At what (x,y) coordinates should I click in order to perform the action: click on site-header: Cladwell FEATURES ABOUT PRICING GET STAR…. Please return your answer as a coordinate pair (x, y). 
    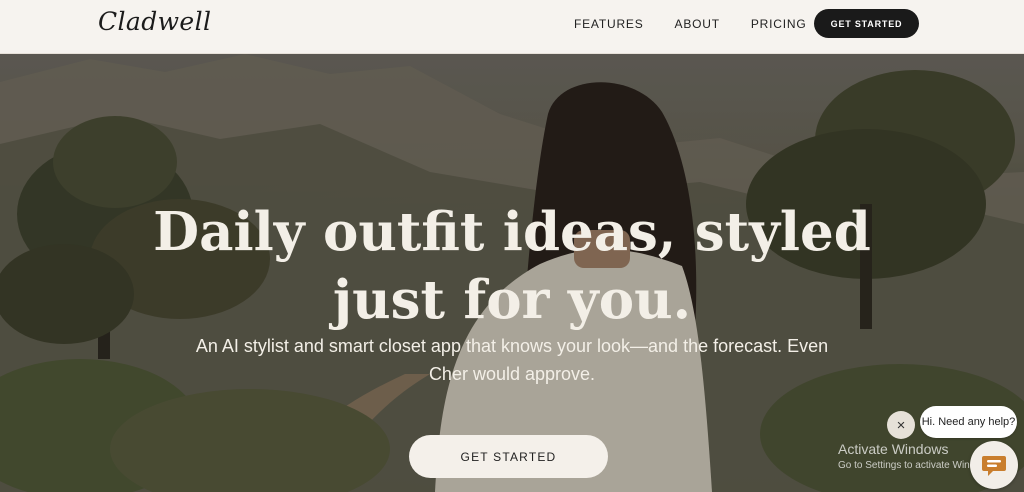
    Looking at the image, I should click on (512, 27).